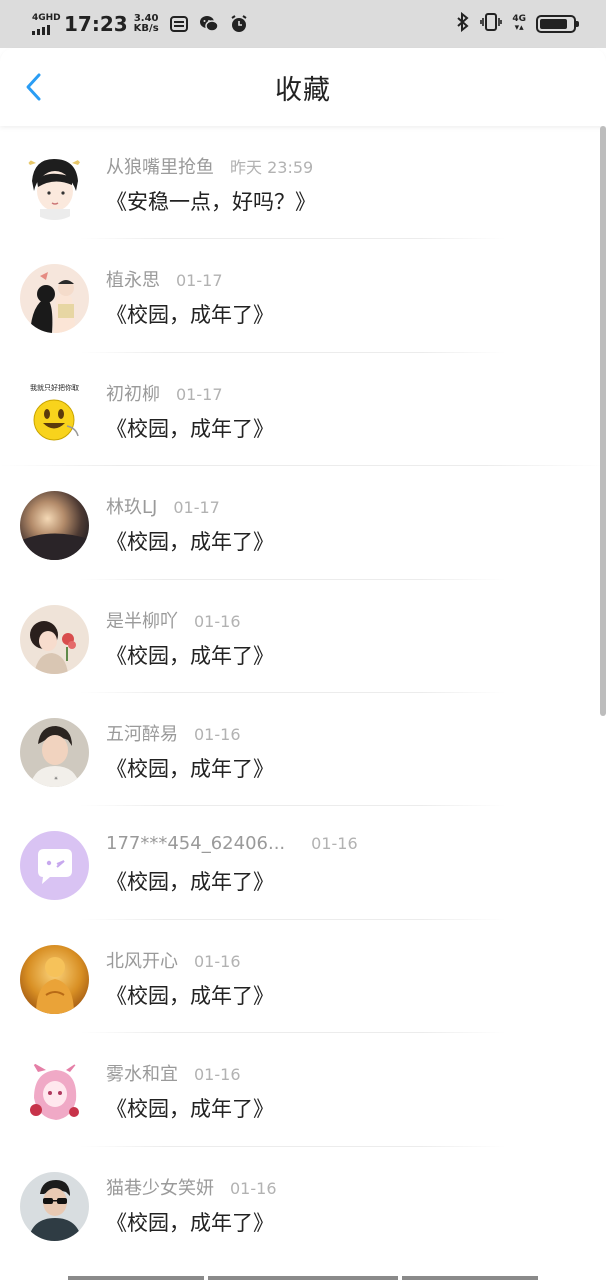  Describe the element at coordinates (164, 393) in the screenshot. I see `item-meta: 初初柳 01-17` at that location.